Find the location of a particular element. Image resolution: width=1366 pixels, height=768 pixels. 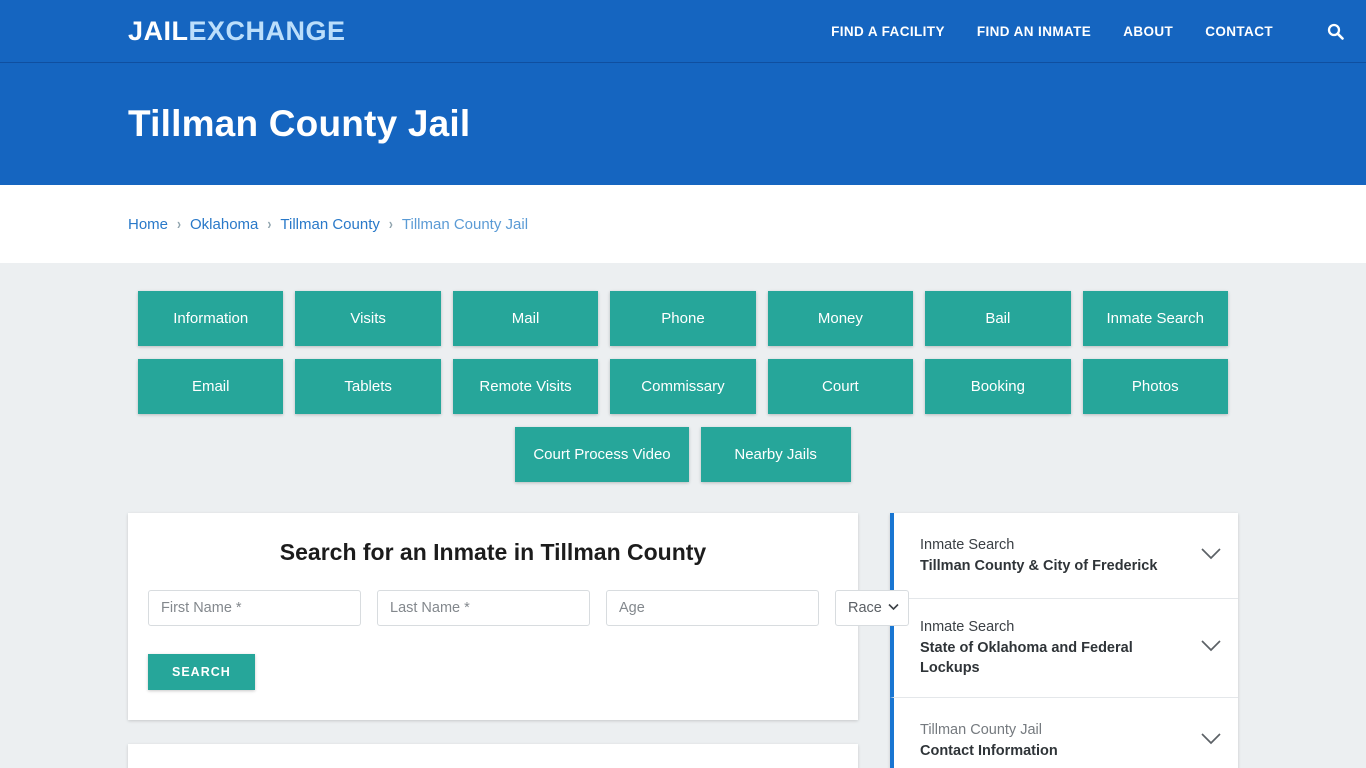

tab-court: Court is located at coordinates (840, 386).